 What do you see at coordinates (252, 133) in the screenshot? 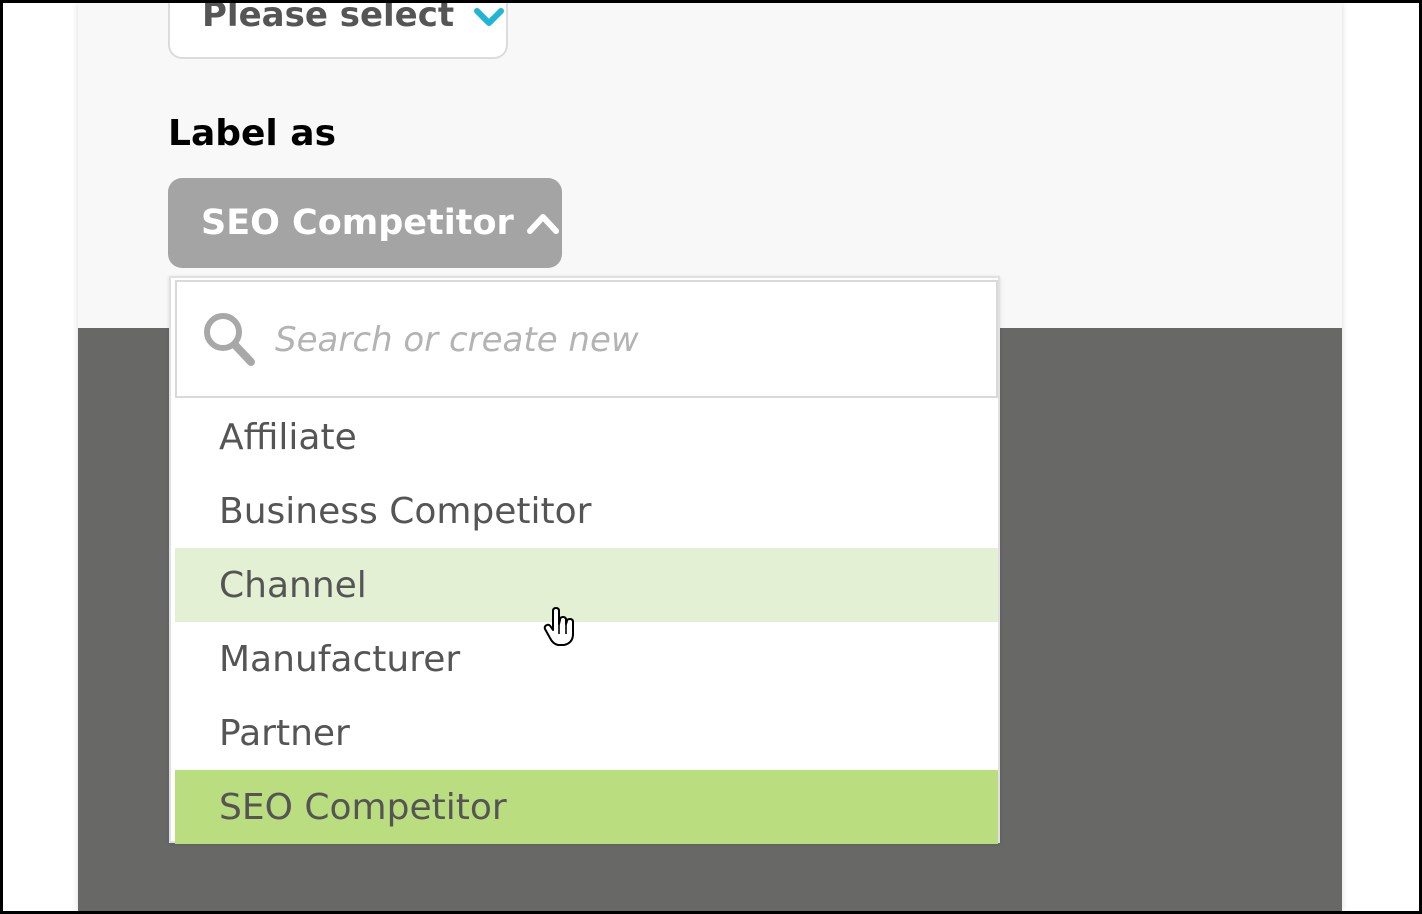
I see `label-as-heading: Label as` at bounding box center [252, 133].